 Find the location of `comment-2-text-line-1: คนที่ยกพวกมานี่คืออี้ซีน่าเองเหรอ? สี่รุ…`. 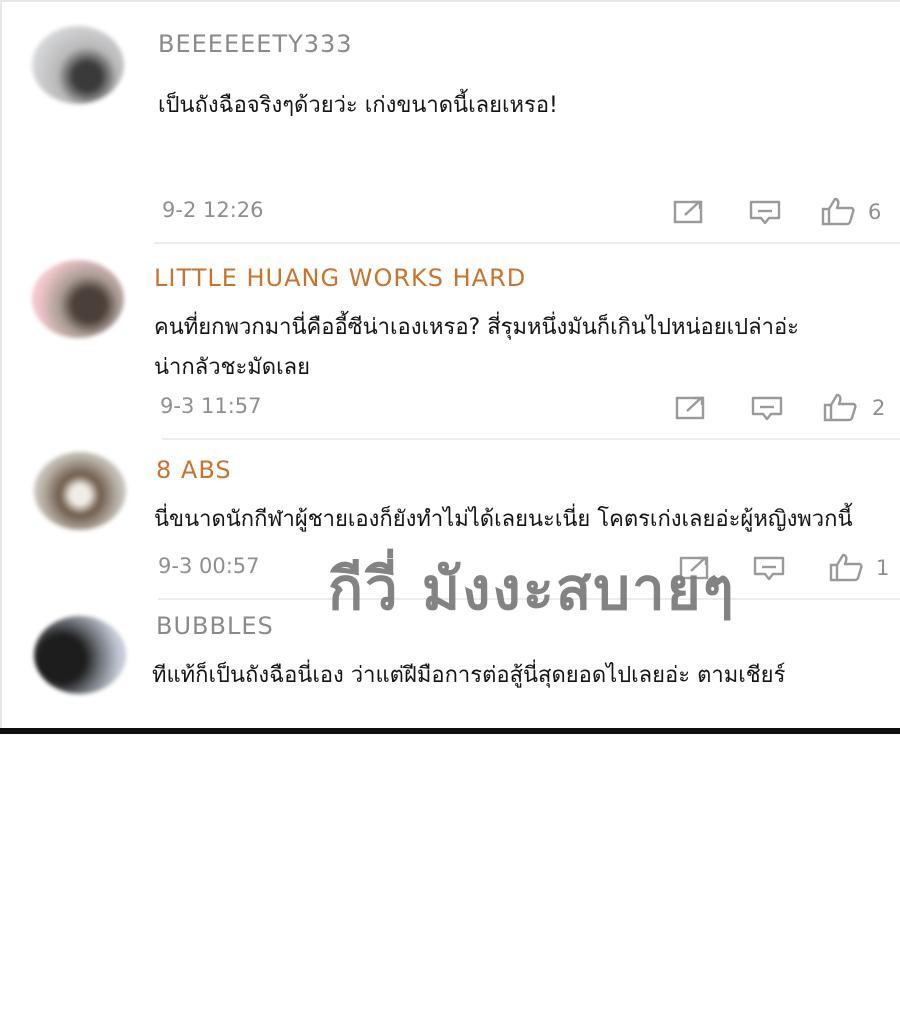

comment-2-text-line-1: คนที่ยกพวกมานี่คืออี้ซีน่าเองเหรอ? สี่รุ… is located at coordinates (476, 327).